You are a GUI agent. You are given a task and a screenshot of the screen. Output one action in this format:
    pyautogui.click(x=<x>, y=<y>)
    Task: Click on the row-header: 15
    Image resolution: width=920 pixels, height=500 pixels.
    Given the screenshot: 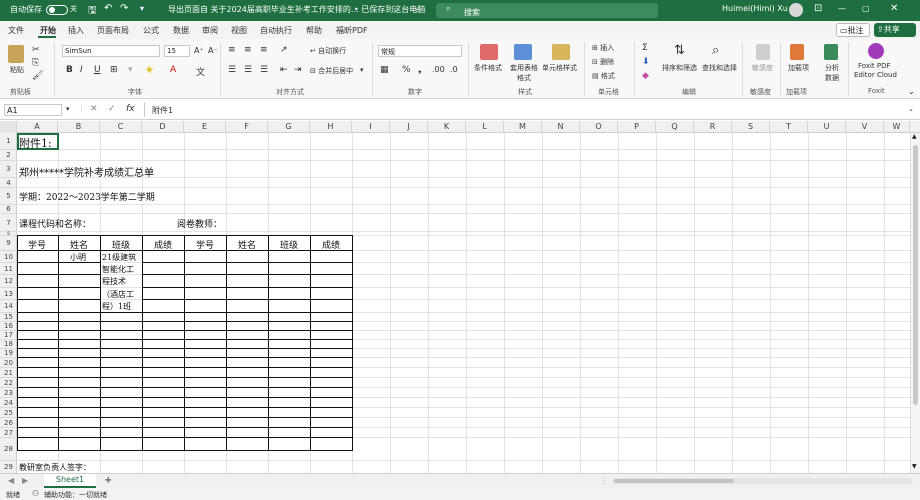 What is the action you would take?
    pyautogui.click(x=8, y=317)
    